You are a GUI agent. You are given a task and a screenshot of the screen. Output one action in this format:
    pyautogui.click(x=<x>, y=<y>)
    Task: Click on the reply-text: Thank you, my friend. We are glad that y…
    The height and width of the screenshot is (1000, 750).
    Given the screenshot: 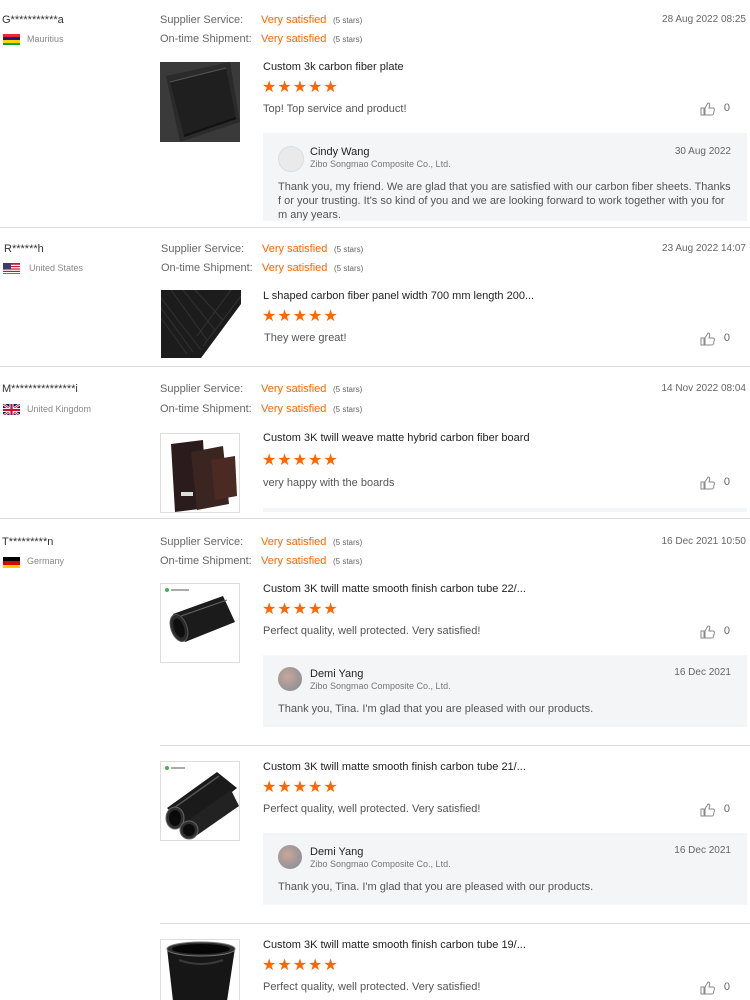 What is the action you would take?
    pyautogui.click(x=504, y=201)
    